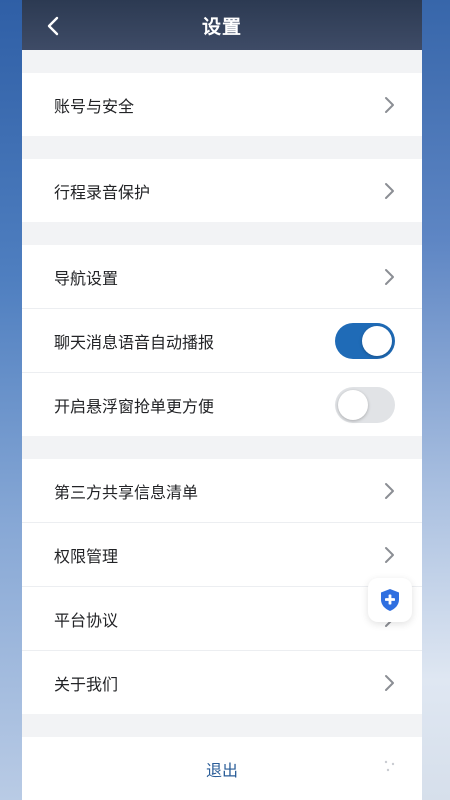 This screenshot has width=450, height=800. I want to click on chat-broadcast-toggle, so click(365, 340).